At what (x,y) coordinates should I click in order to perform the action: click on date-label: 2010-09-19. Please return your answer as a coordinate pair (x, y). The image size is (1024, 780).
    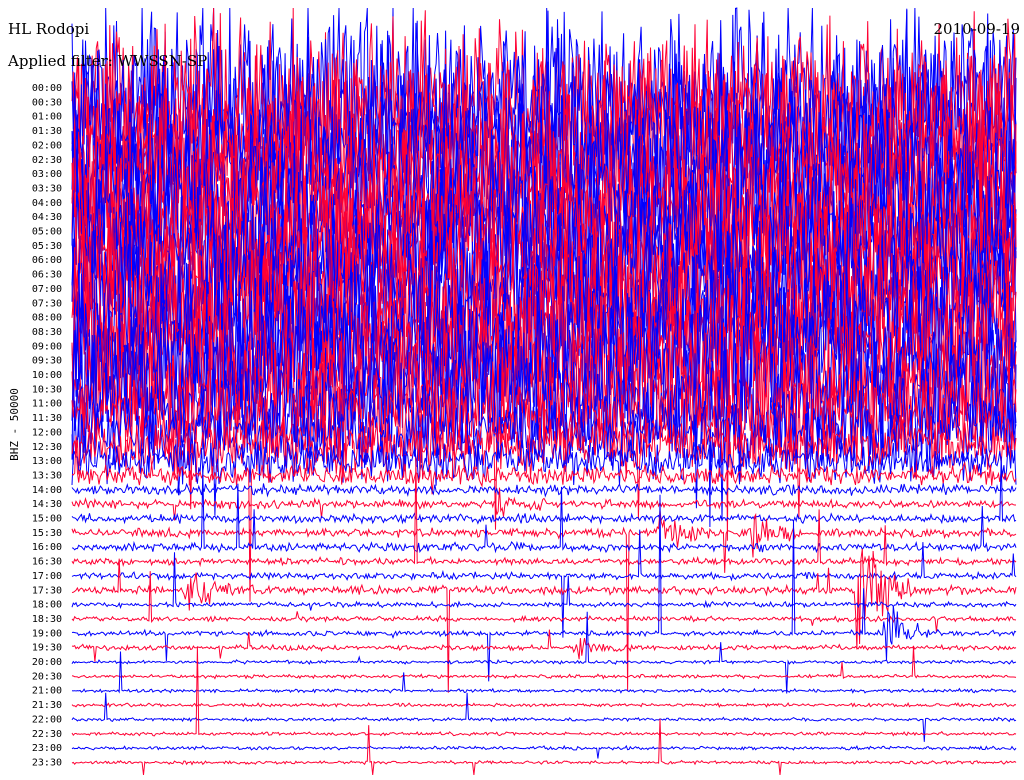
    Looking at the image, I should click on (976, 29).